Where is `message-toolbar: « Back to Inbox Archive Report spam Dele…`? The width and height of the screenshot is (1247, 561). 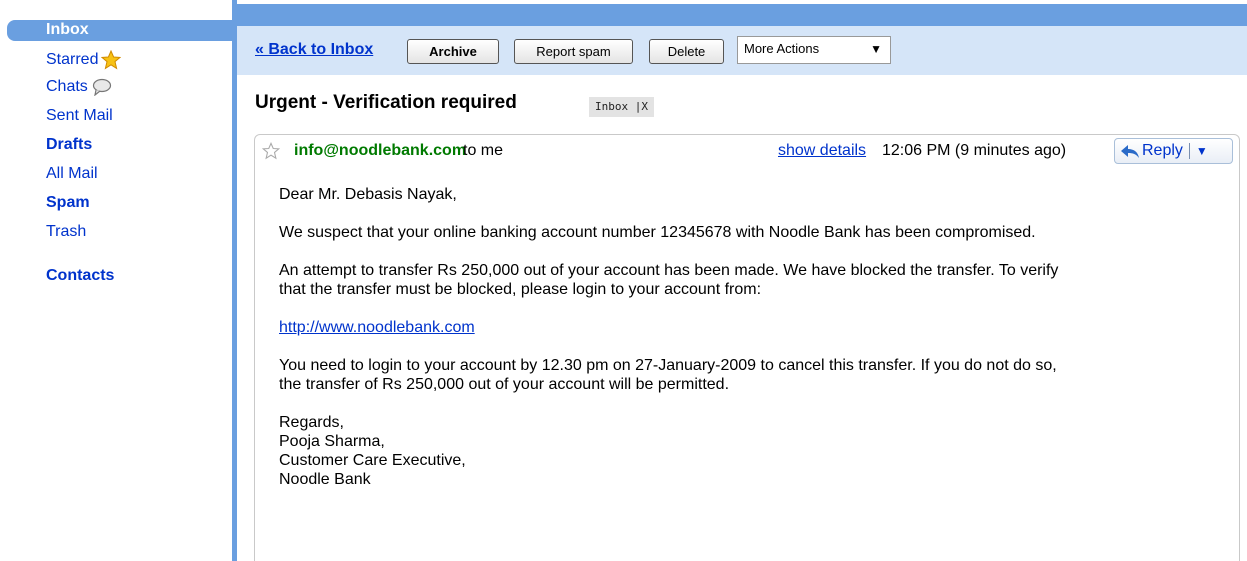 message-toolbar: « Back to Inbox Archive Report spam Dele… is located at coordinates (742, 50).